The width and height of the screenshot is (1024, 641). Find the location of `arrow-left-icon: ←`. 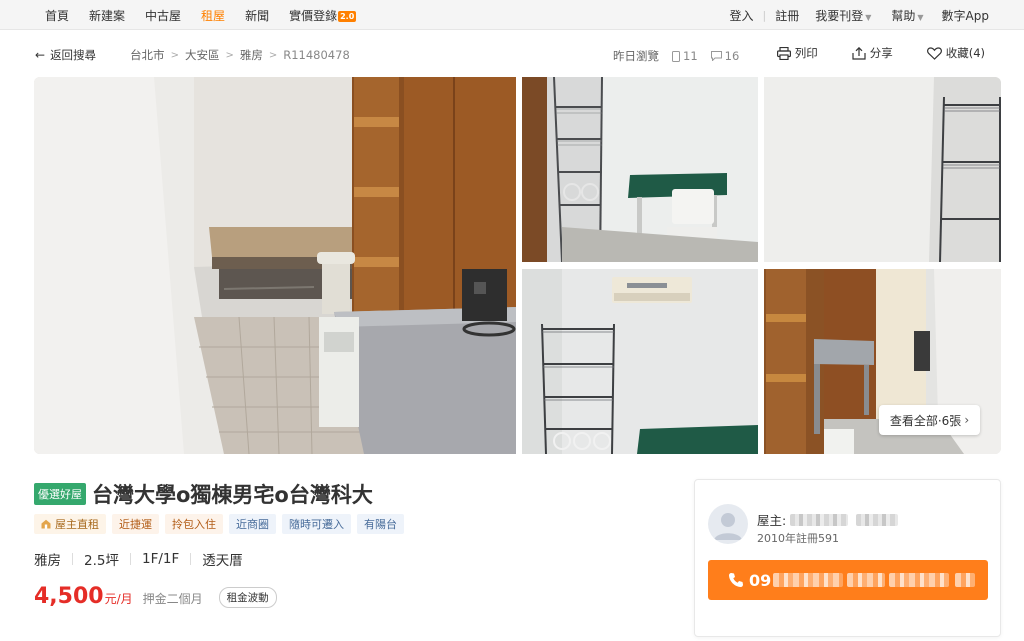

arrow-left-icon: ← is located at coordinates (40, 55).